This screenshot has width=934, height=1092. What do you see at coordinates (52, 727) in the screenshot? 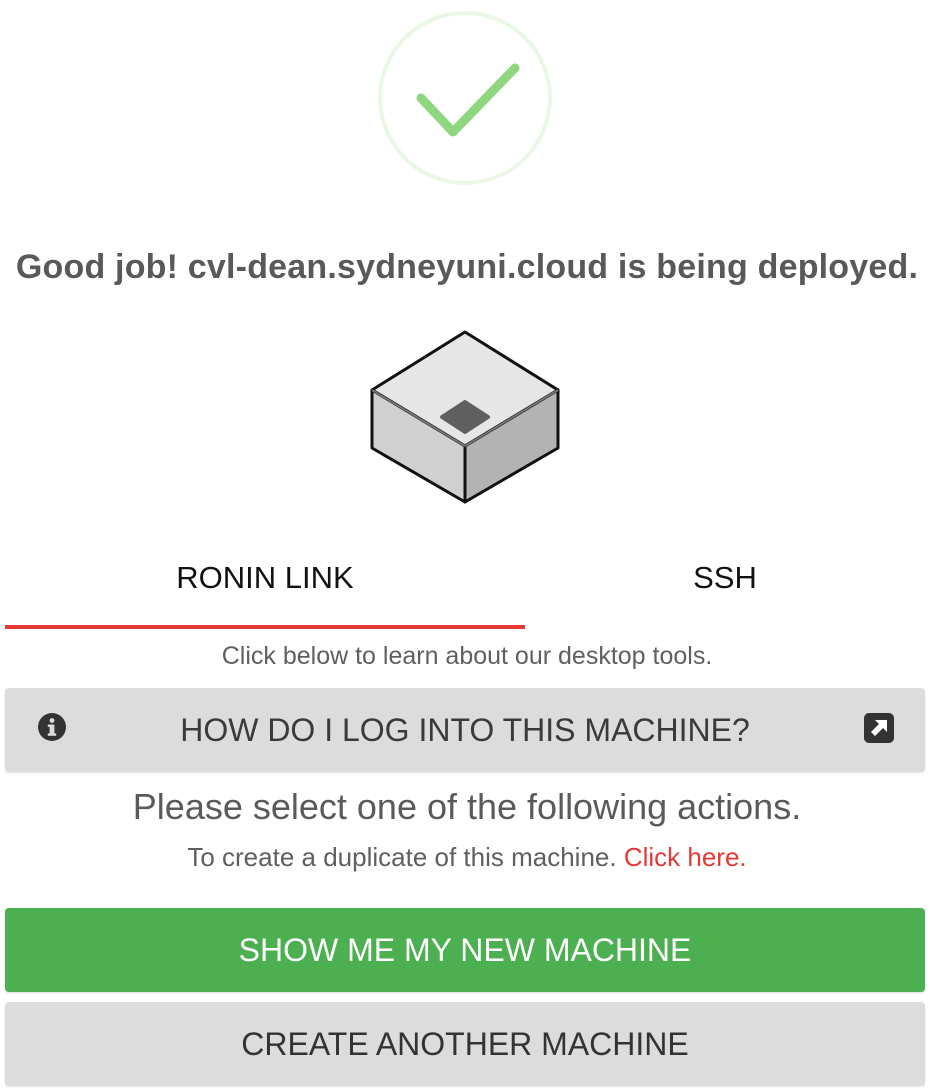
I see `info-icon` at bounding box center [52, 727].